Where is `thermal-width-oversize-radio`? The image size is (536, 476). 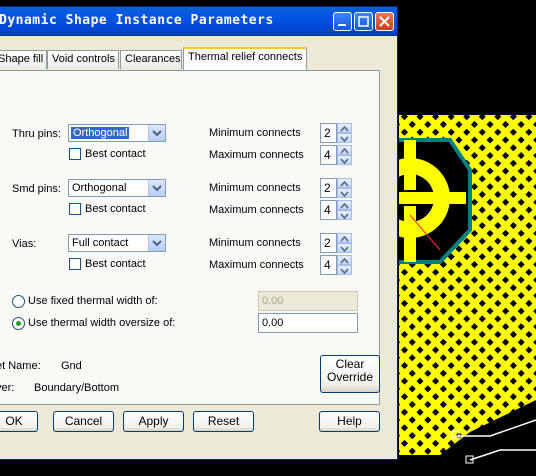
thermal-width-oversize-radio is located at coordinates (18, 323).